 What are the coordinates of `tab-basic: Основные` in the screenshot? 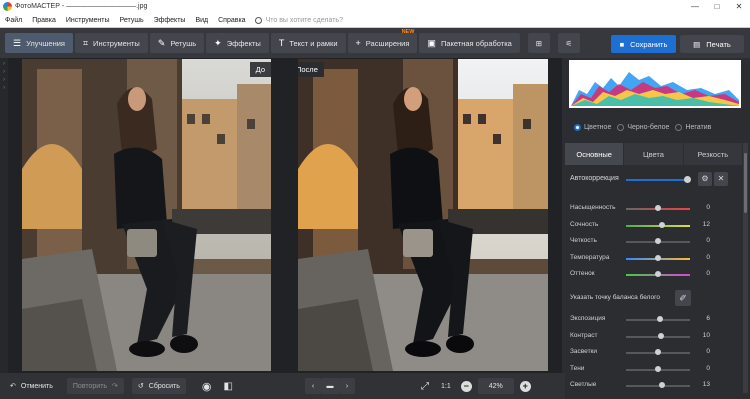 It's located at (595, 154).